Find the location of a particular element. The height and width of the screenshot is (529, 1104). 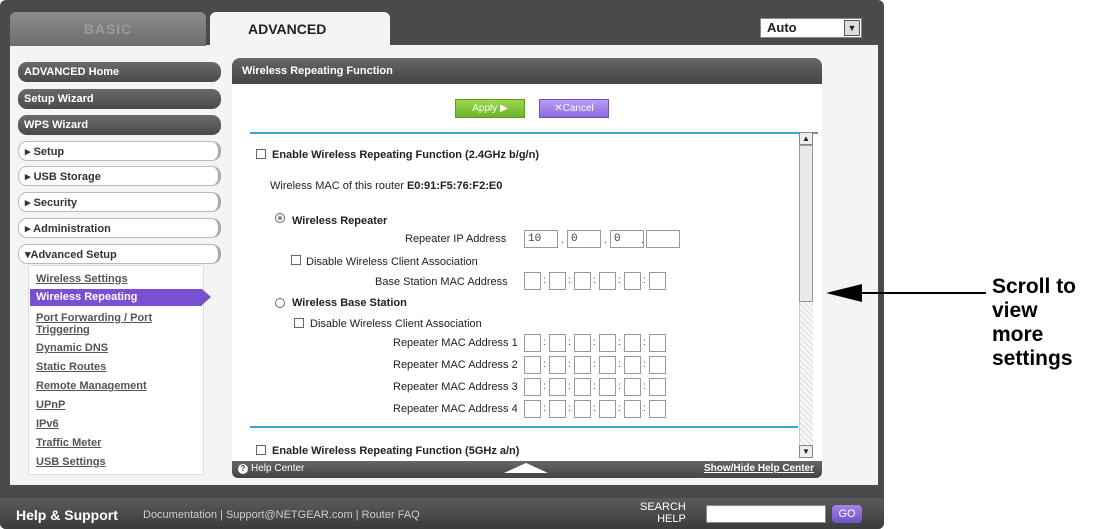

sidebar-wps-wizard: WPS Wizard is located at coordinates (119, 125).